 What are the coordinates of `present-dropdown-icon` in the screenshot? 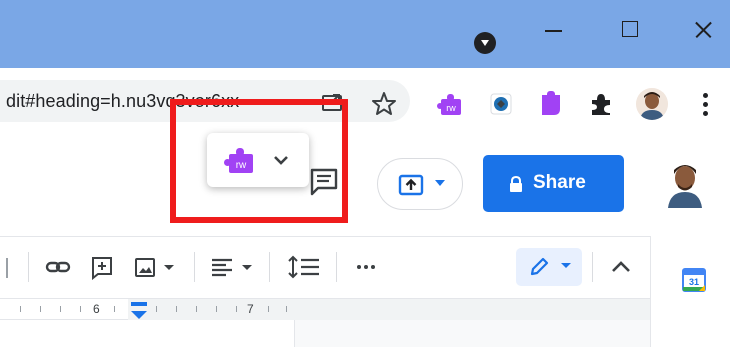 It's located at (440, 183).